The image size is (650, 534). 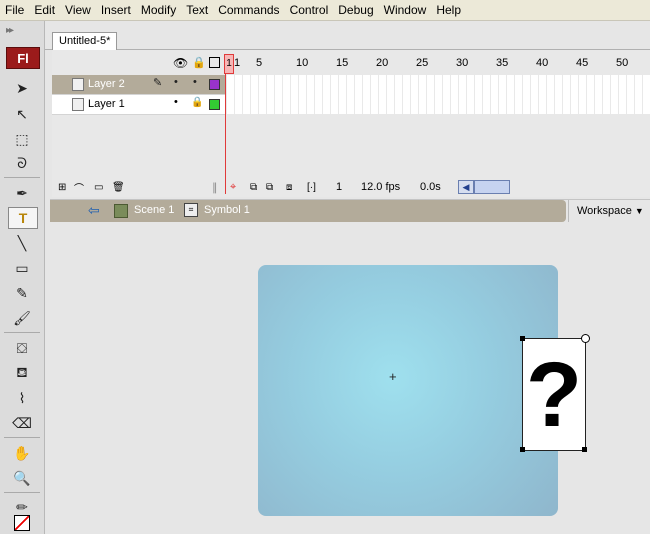 I want to click on layer-row-layer-2: Layer 2 ✎ • •, so click(x=138, y=85).